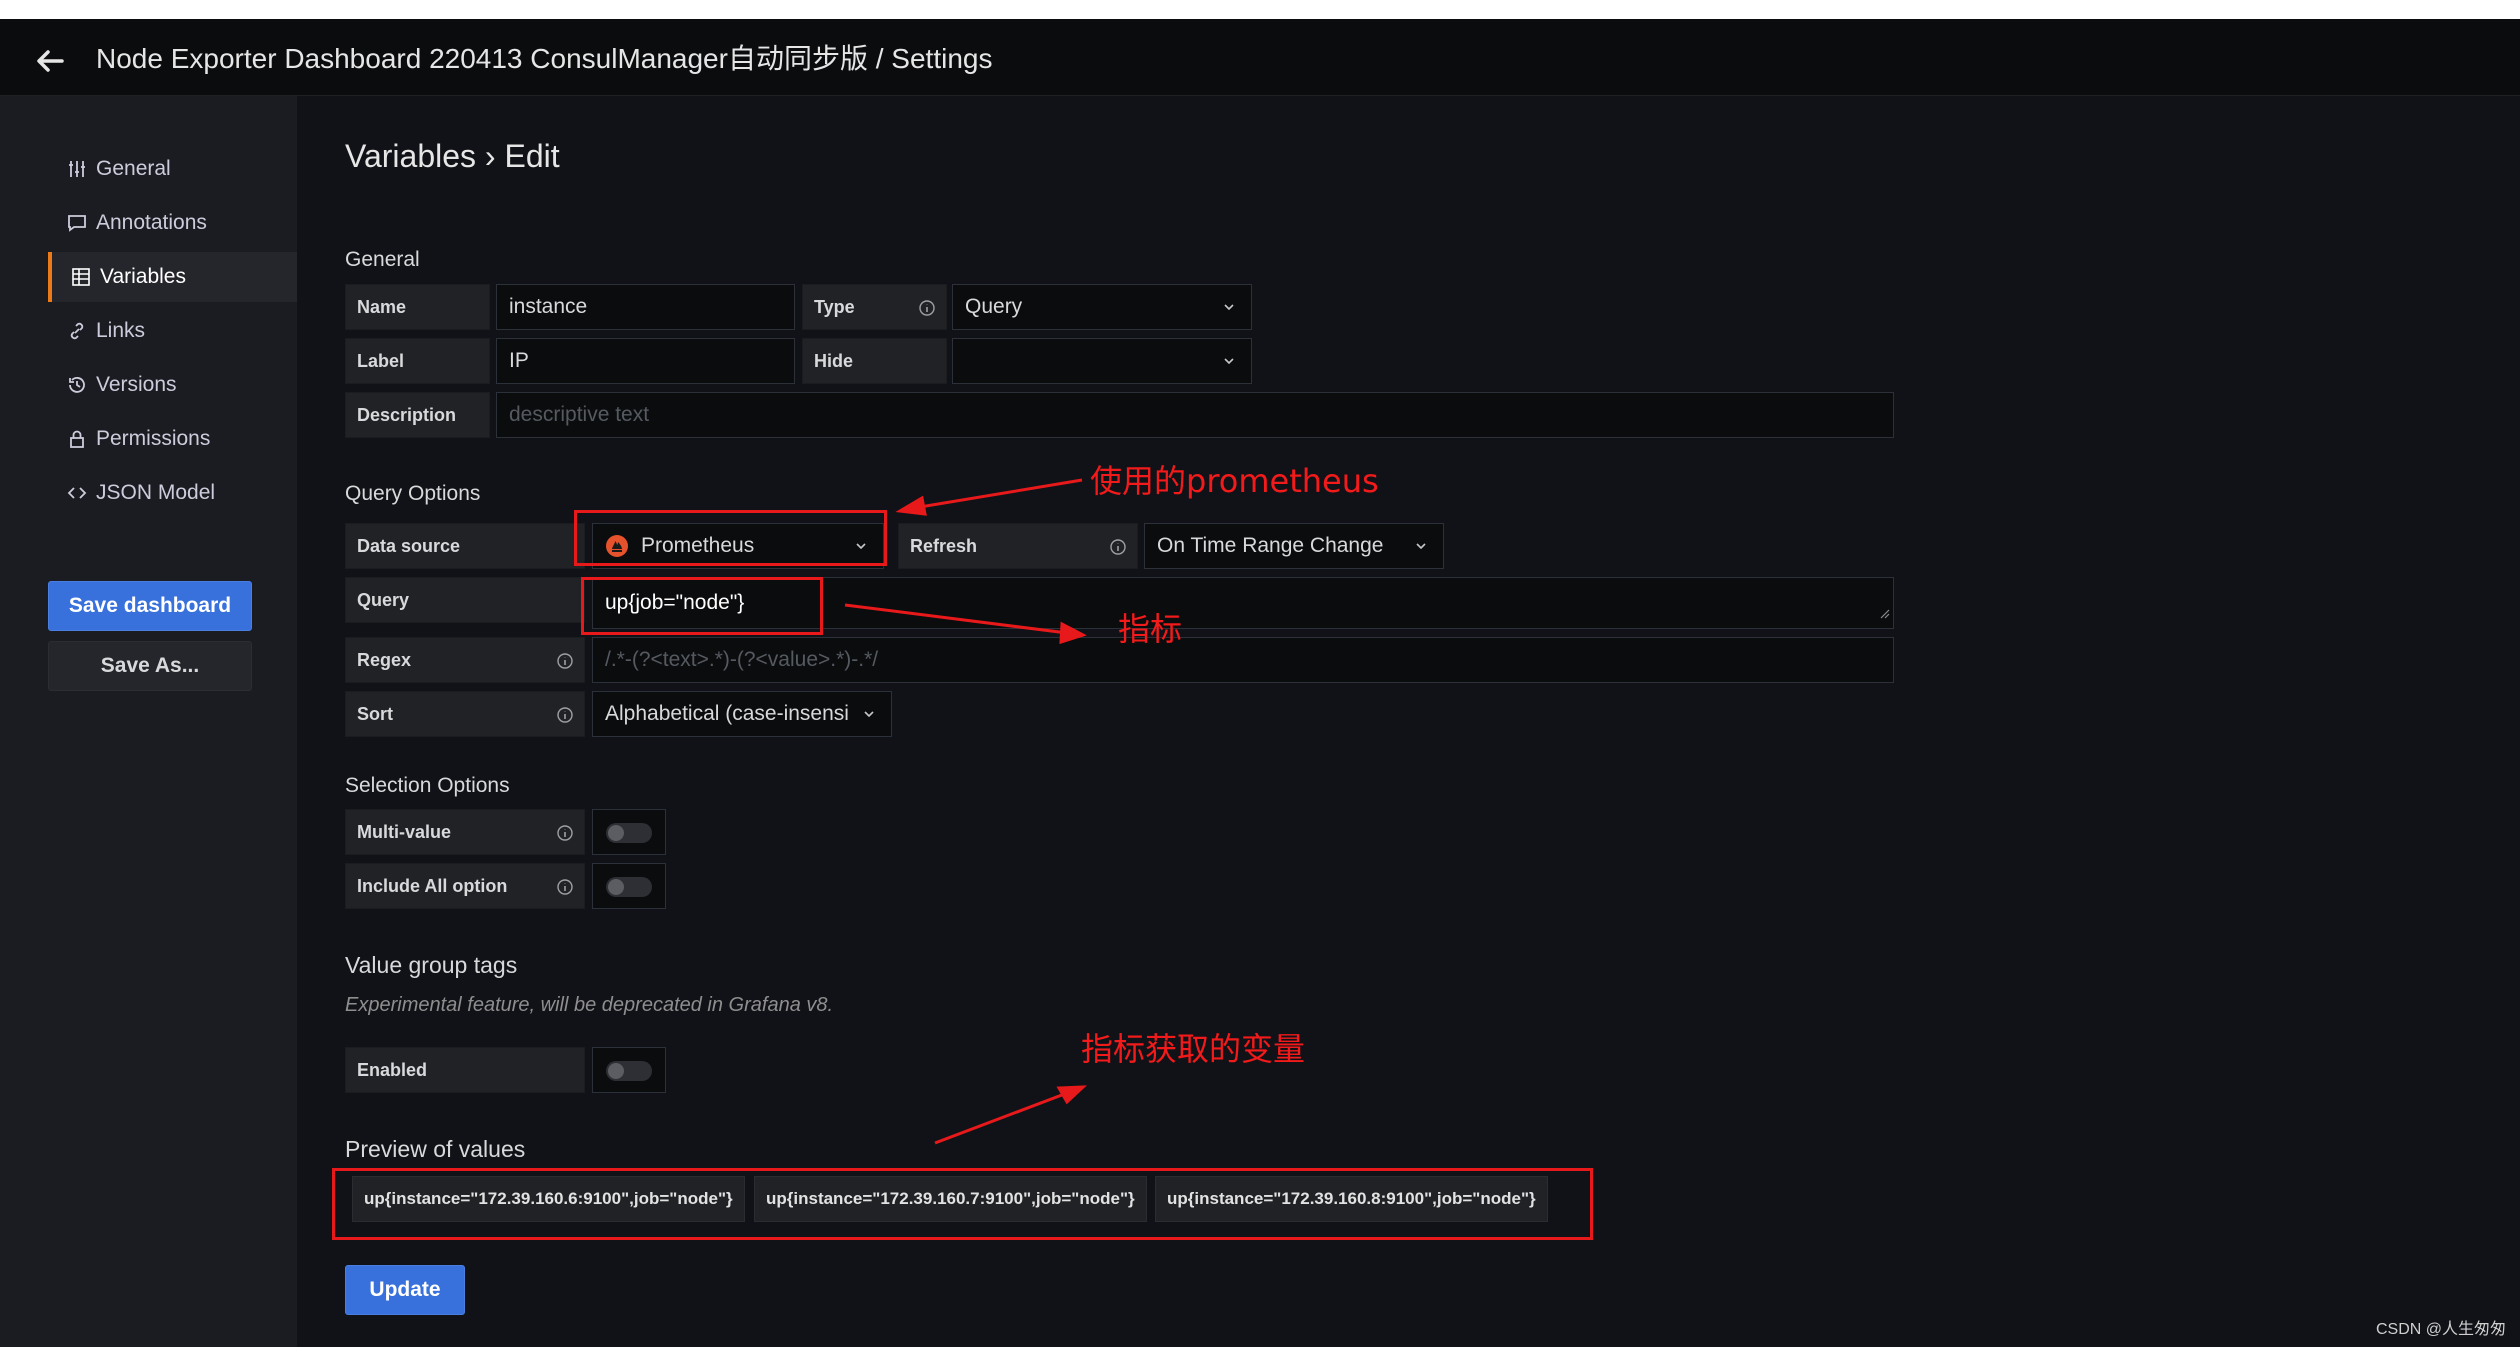 The height and width of the screenshot is (1347, 2520). I want to click on annotation-preview-note: 指标获取的变量, so click(1193, 1049).